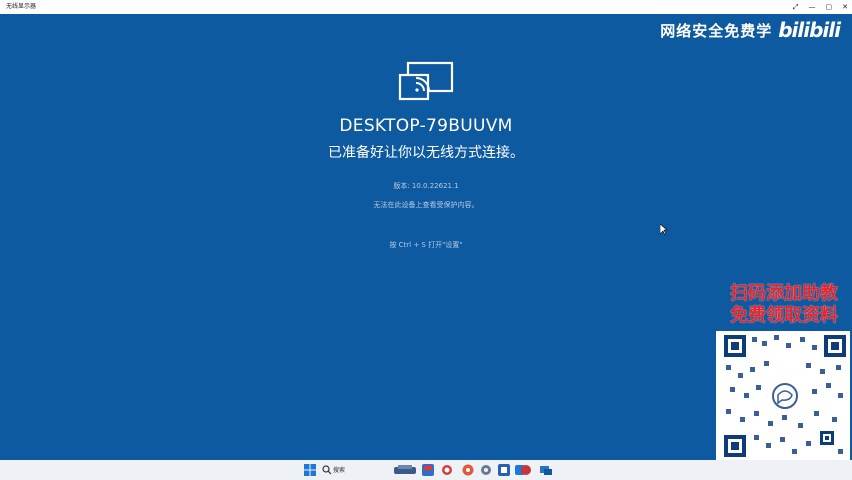 This screenshot has height=480, width=852. I want to click on watermark-text: 网络安全免费学, so click(716, 30).